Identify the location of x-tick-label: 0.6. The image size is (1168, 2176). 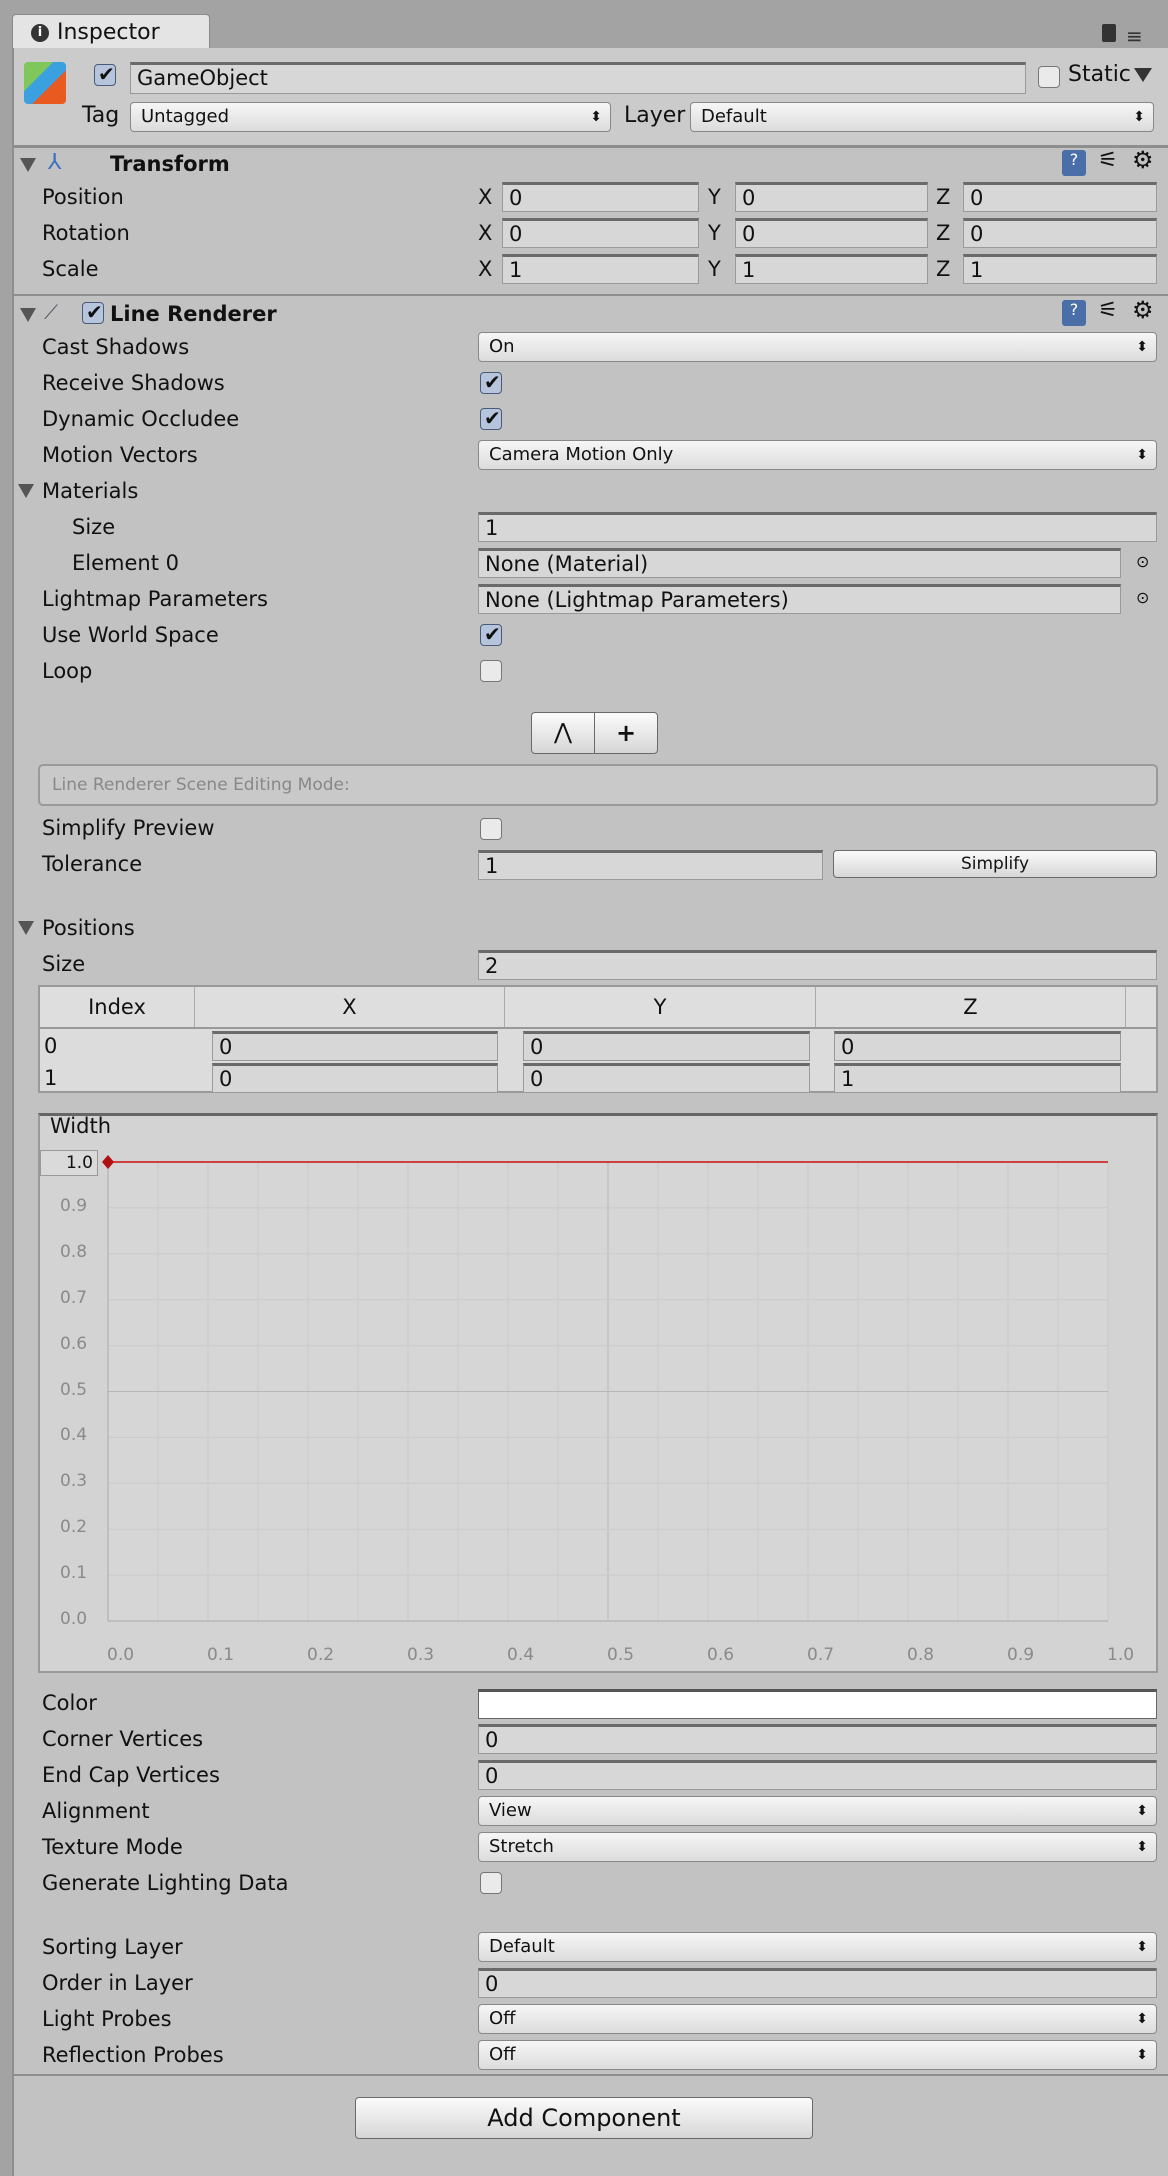
(721, 1655).